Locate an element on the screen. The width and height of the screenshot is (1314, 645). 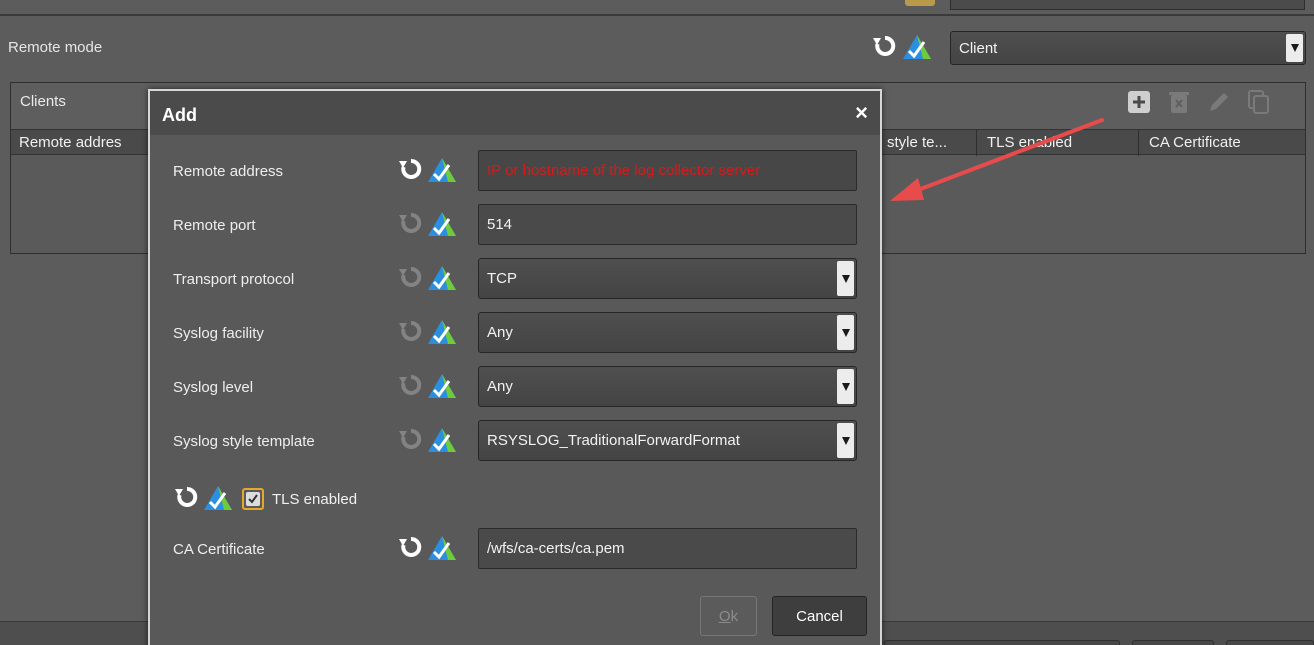
syslog-style-template-select: RSYSLOG_TraditionalForwardFormat is located at coordinates (667, 440).